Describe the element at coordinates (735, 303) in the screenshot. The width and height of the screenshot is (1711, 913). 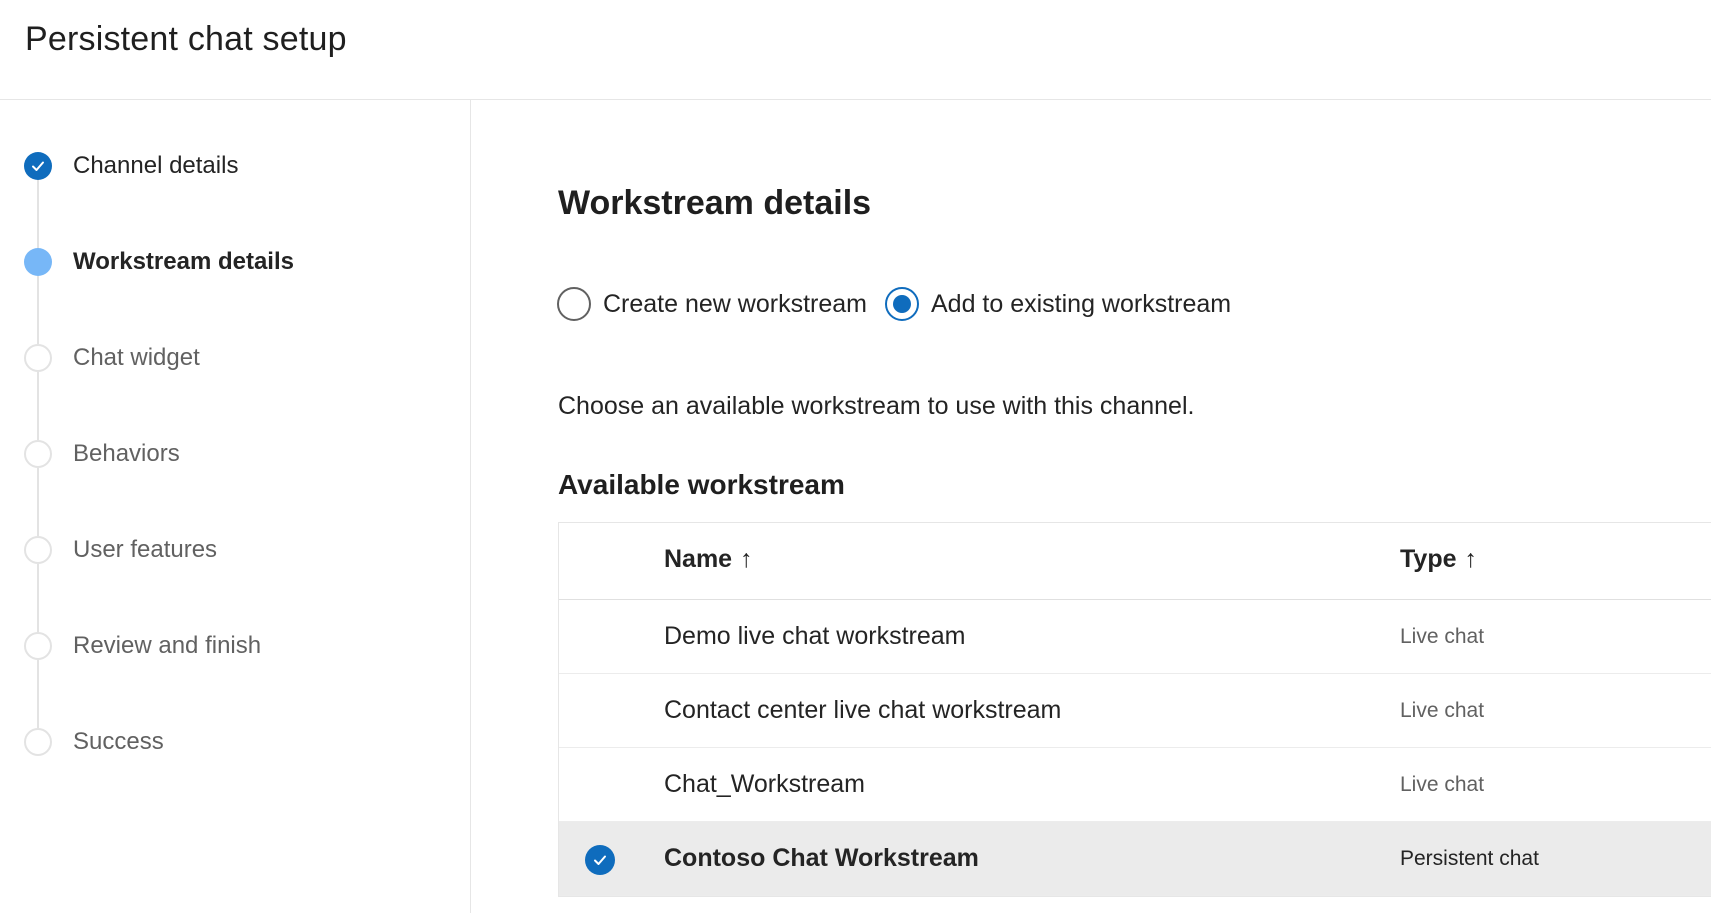
I see `radio-label: Create new workstream` at that location.